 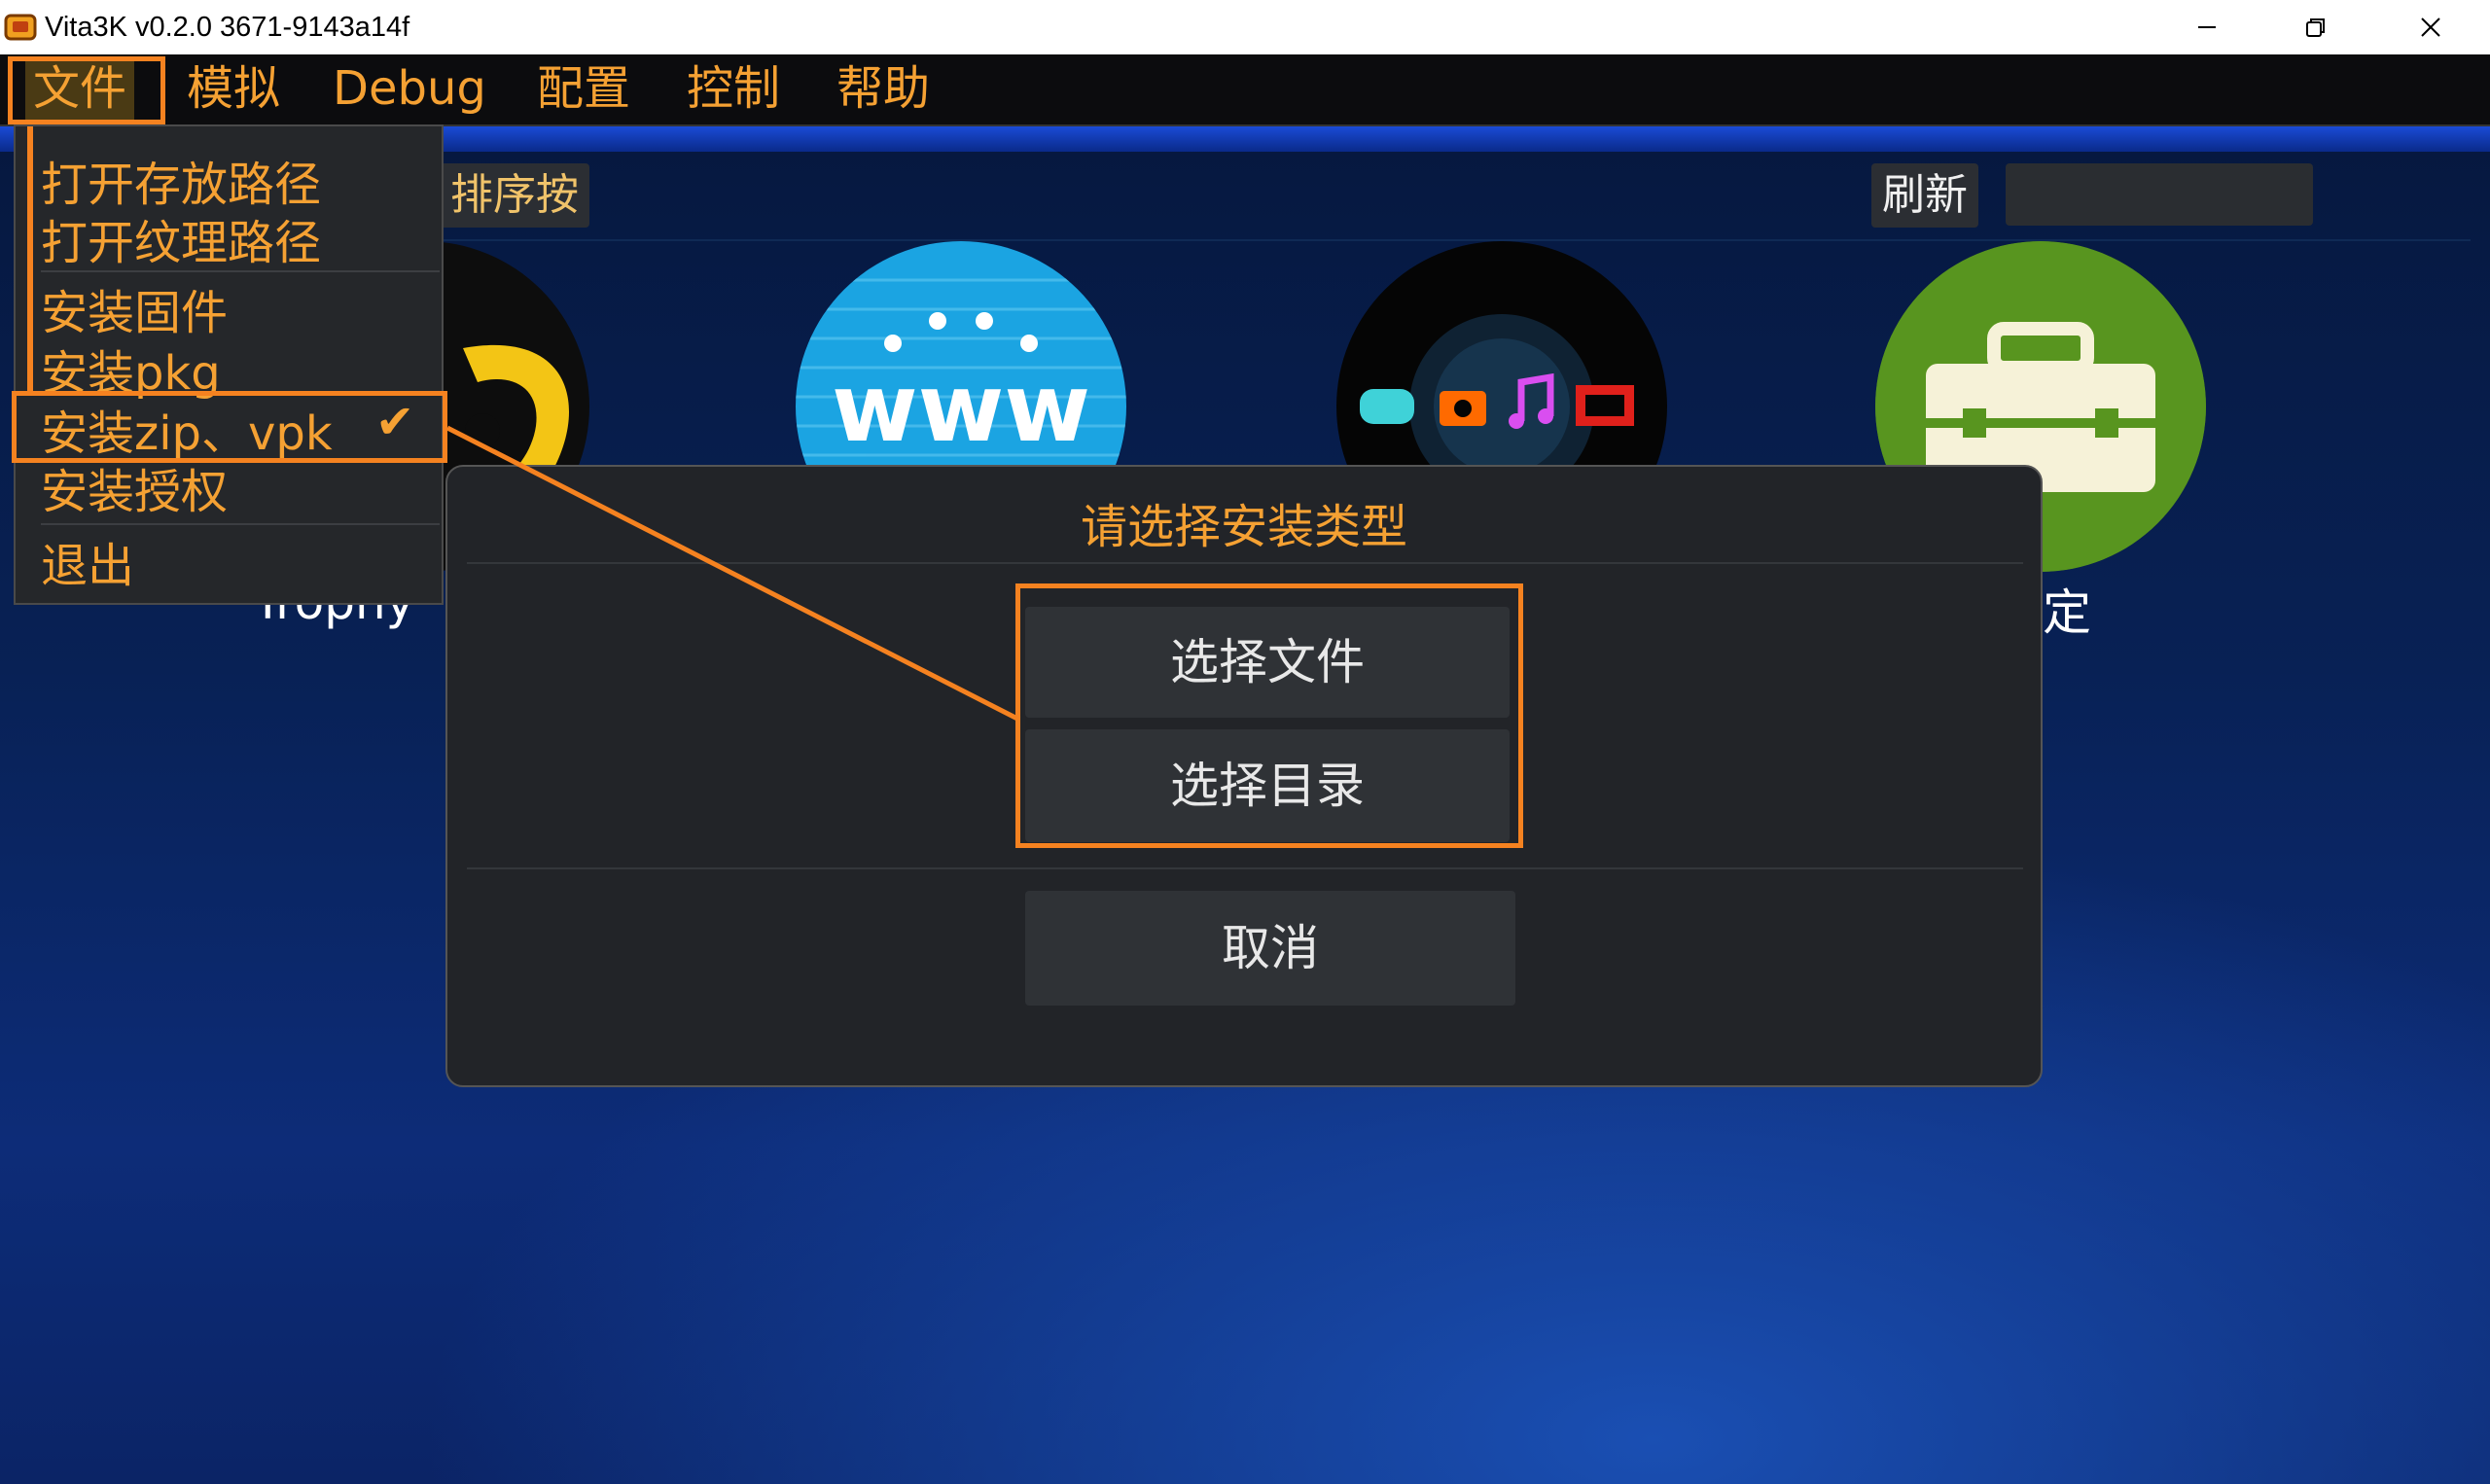 What do you see at coordinates (134, 308) in the screenshot?
I see `menu-install-firmware: 安装固件` at bounding box center [134, 308].